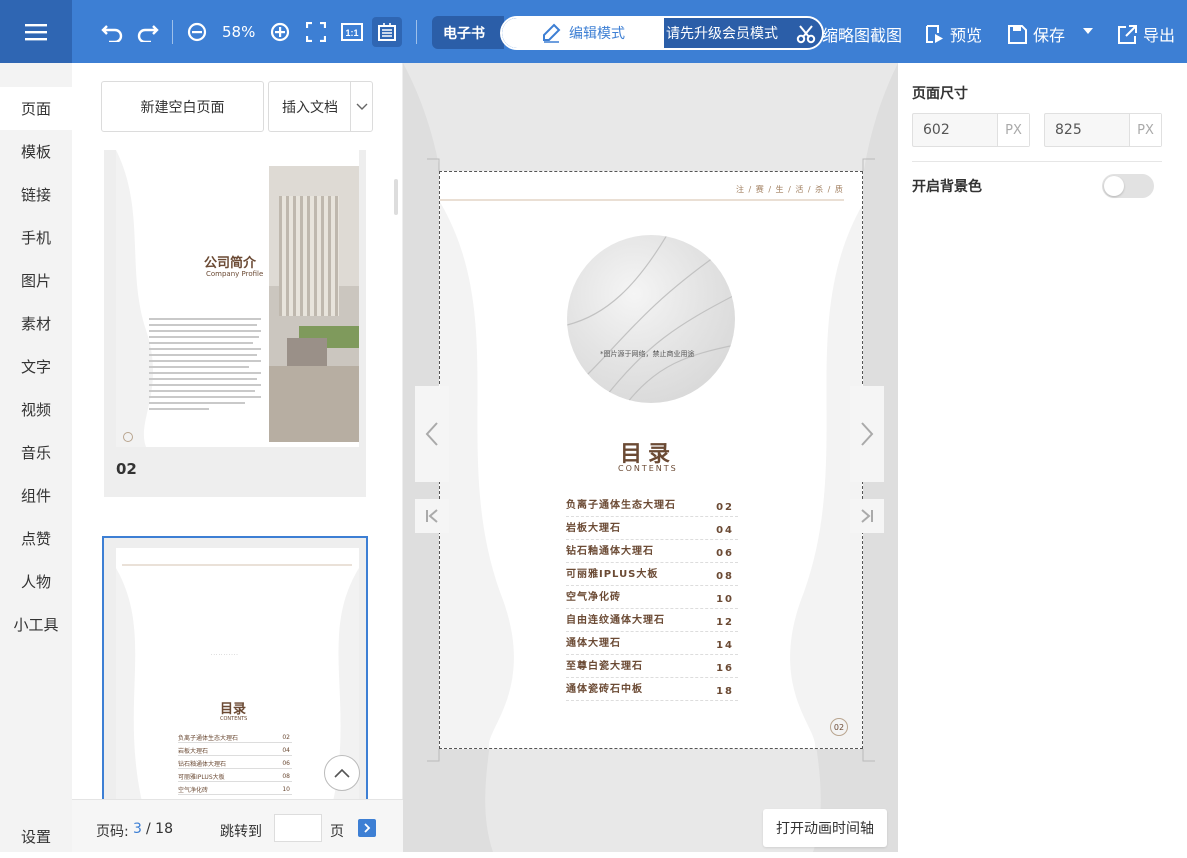 The width and height of the screenshot is (1187, 858). What do you see at coordinates (148, 32) in the screenshot?
I see `redo-button` at bounding box center [148, 32].